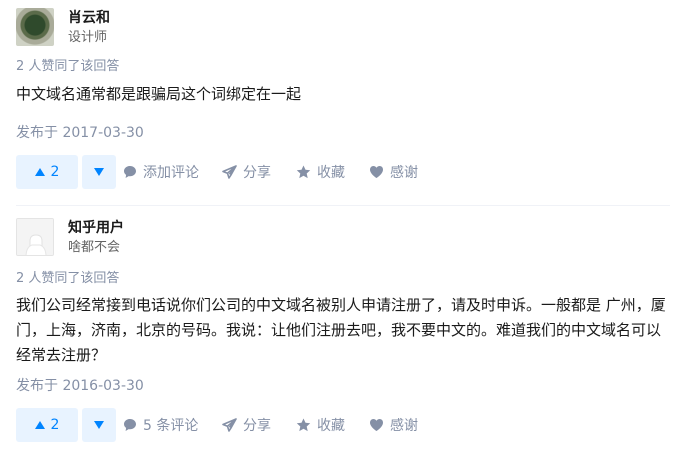 This screenshot has height=459, width=682. Describe the element at coordinates (88, 37) in the screenshot. I see `author-bio: 设计师` at that location.